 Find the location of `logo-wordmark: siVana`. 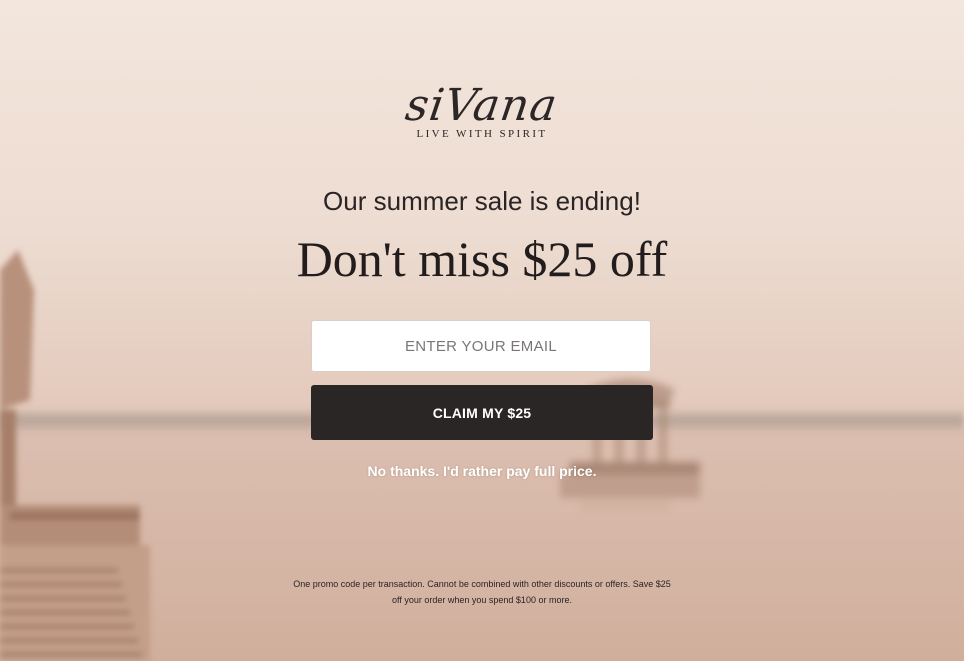

logo-wordmark: siVana is located at coordinates (482, 105).